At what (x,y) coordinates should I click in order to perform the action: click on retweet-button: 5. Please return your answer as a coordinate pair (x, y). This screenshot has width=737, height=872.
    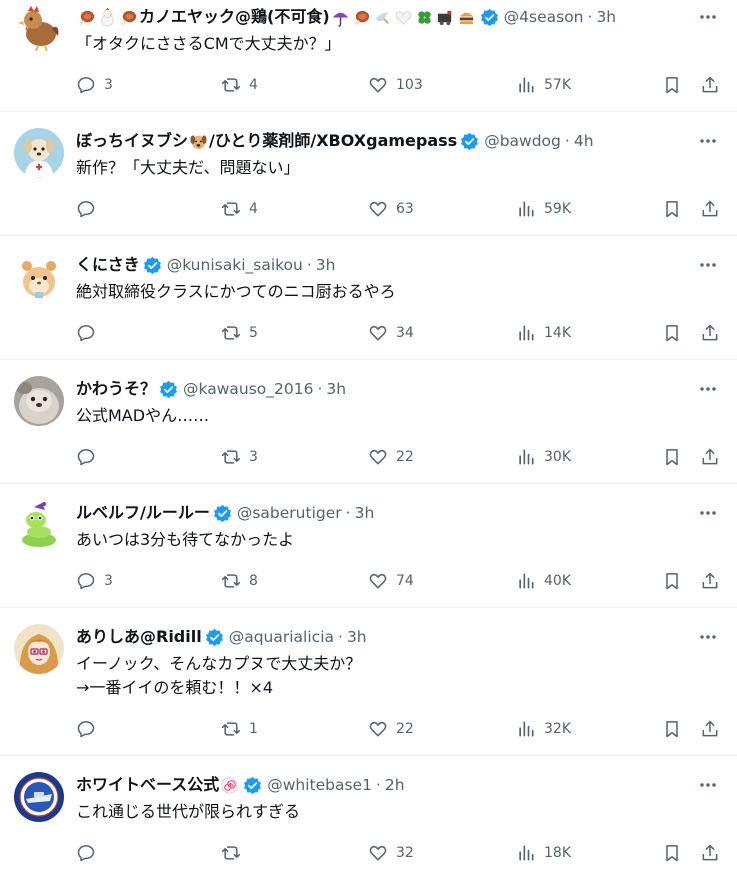
    Looking at the image, I should click on (239, 333).